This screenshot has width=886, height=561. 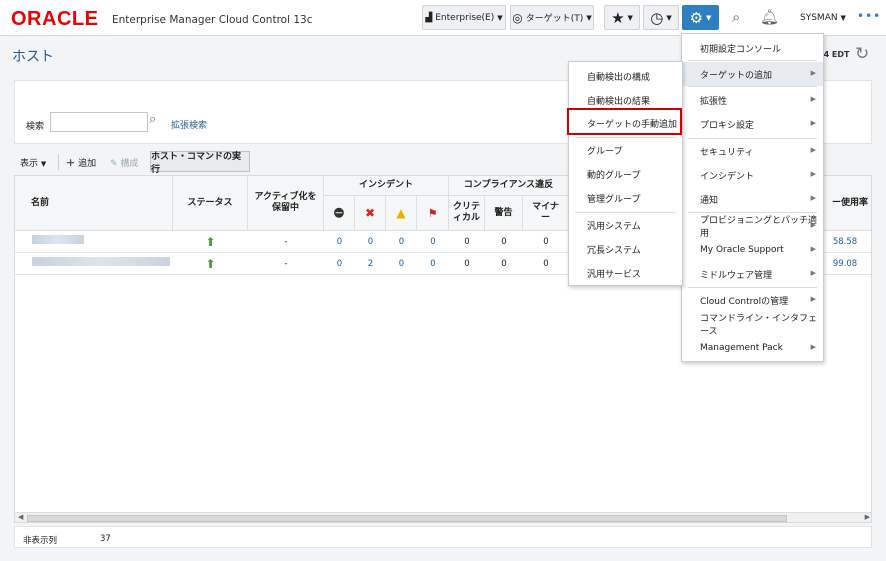 I want to click on horizontal-scrollbar: ◀ ▶, so click(x=443, y=517).